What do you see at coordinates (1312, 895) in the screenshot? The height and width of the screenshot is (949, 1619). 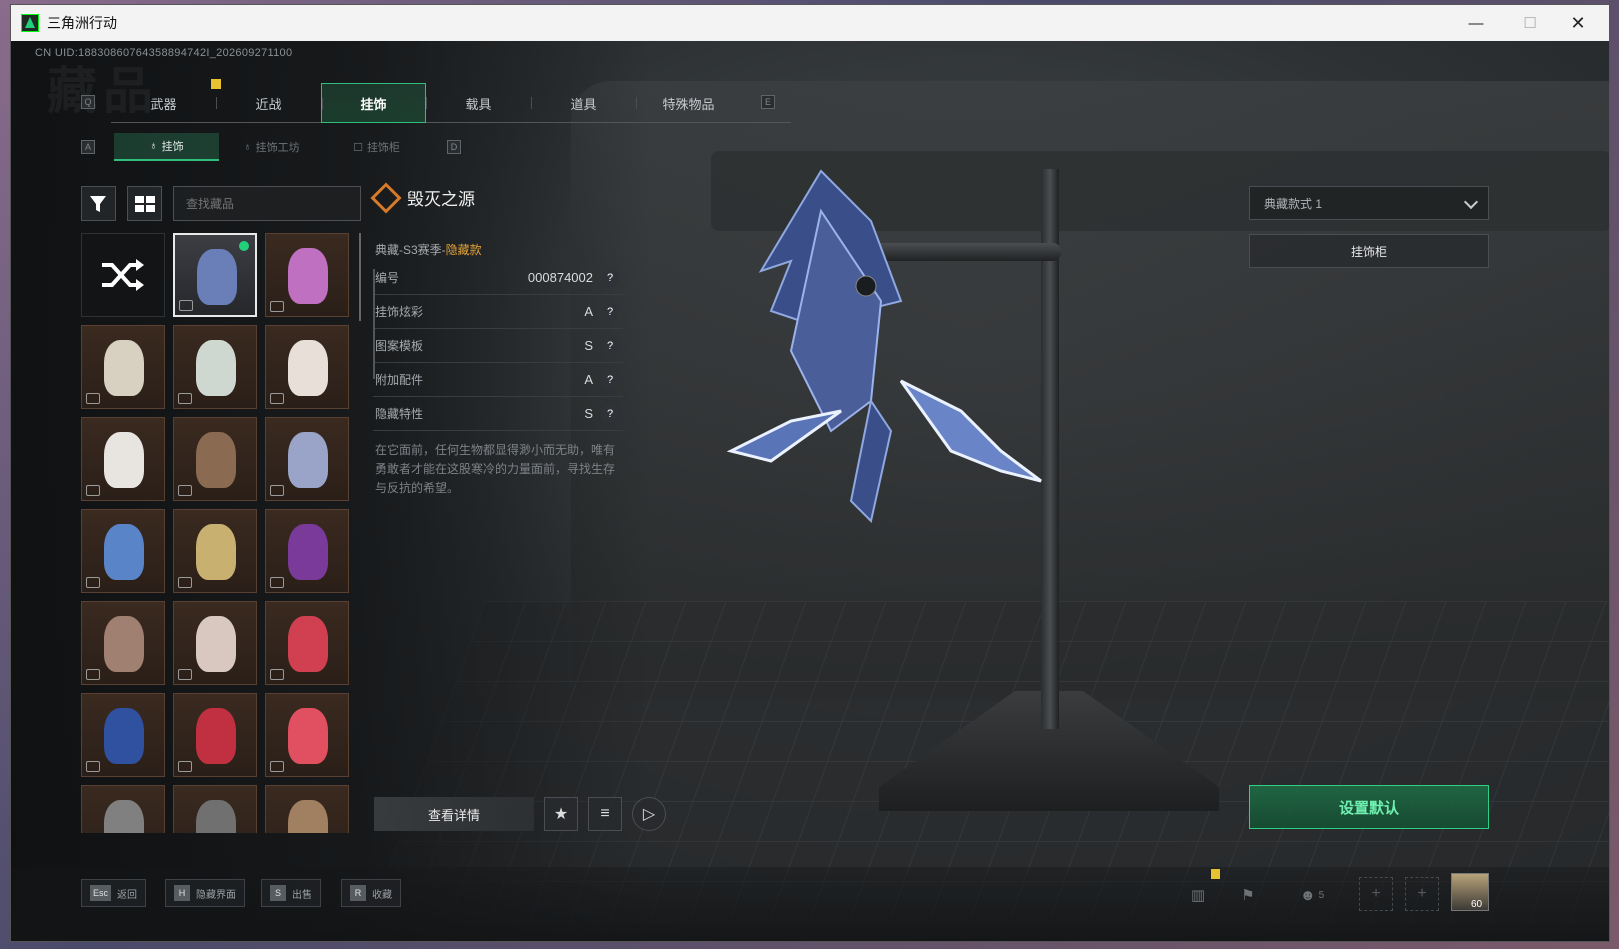 I see `friends-button: ☻ 5` at bounding box center [1312, 895].